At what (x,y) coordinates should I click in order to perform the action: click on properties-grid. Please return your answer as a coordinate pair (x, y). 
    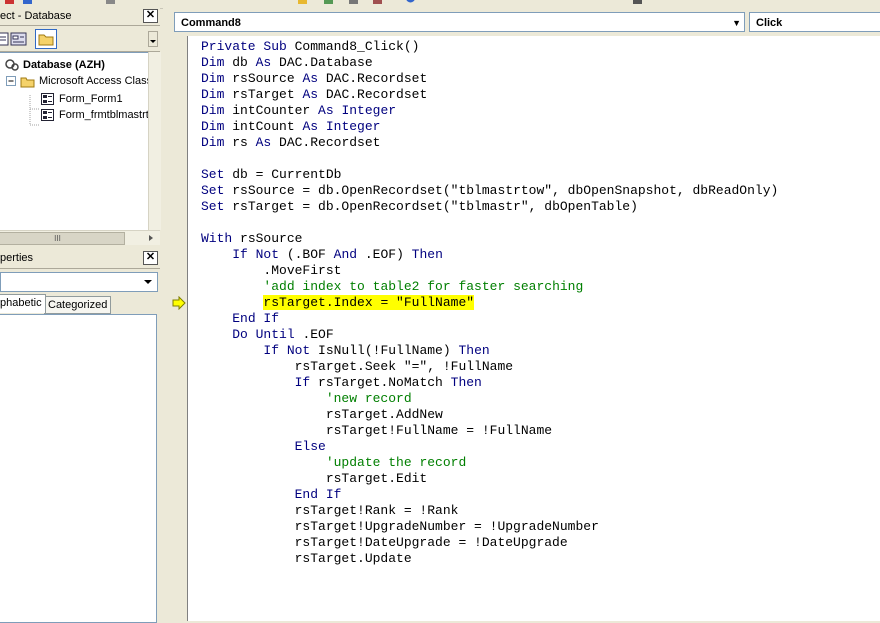
    Looking at the image, I should click on (78, 468).